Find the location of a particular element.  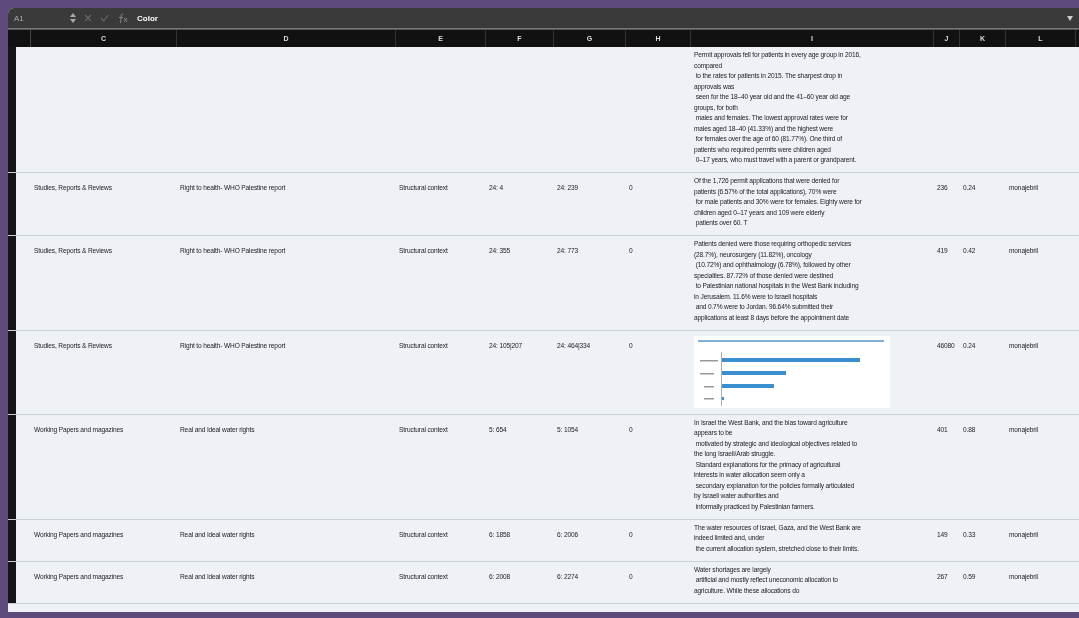

stepper-icon is located at coordinates (73, 18).